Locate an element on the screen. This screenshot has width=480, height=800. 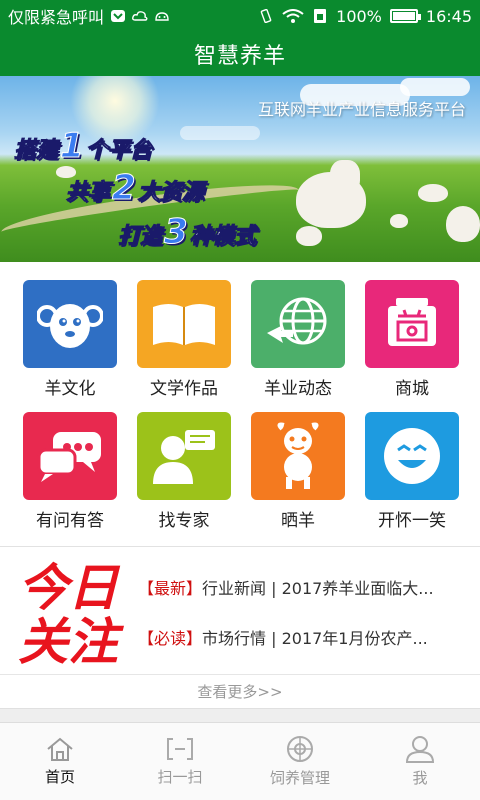
nav-item-scan: 扫一扫 is located at coordinates (180, 761).